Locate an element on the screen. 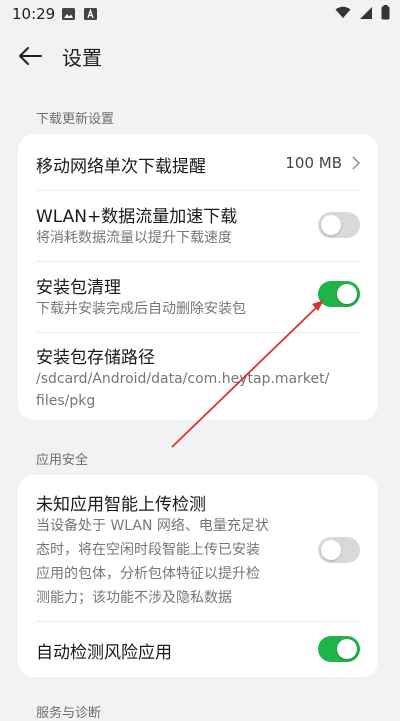 This screenshot has height=721, width=400. wifi-icon is located at coordinates (343, 12).